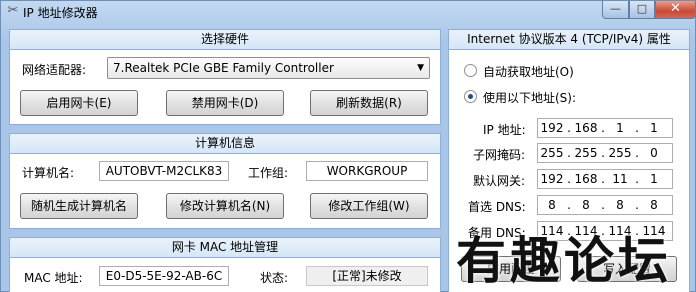 This screenshot has height=292, width=696. Describe the element at coordinates (79, 103) in the screenshot. I see `enable-adapter-button: 启用网卡(E)` at that location.